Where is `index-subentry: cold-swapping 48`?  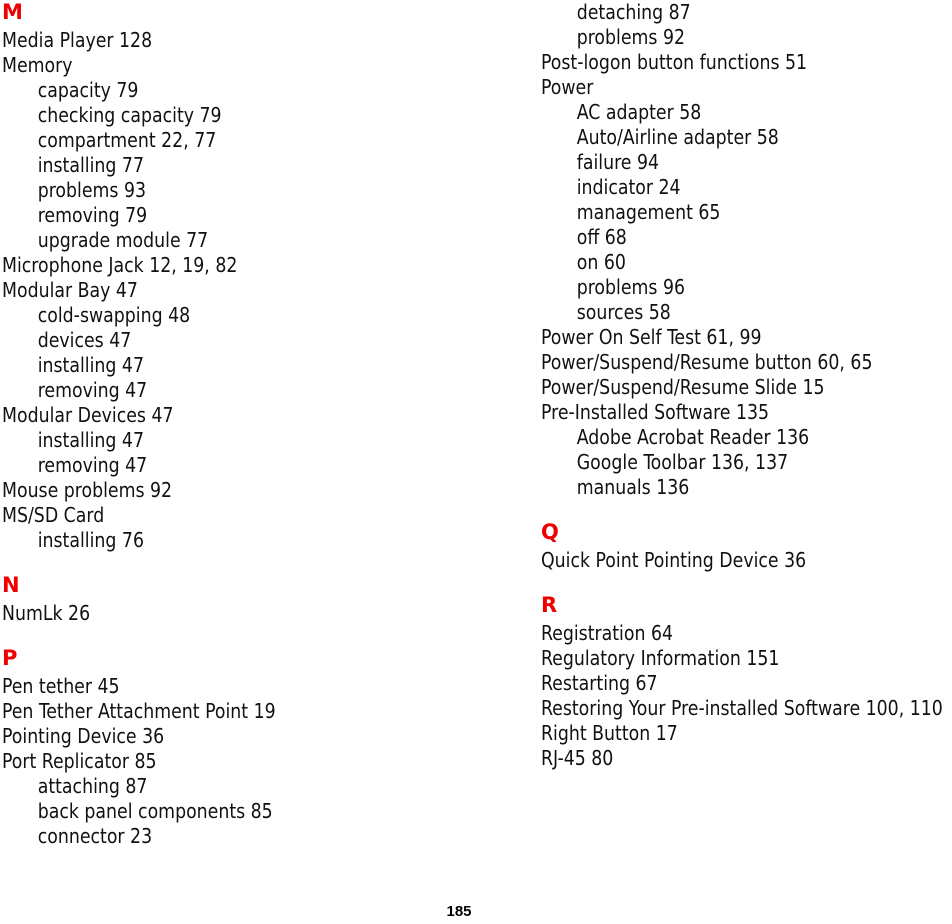 index-subentry: cold-swapping 48 is located at coordinates (114, 315).